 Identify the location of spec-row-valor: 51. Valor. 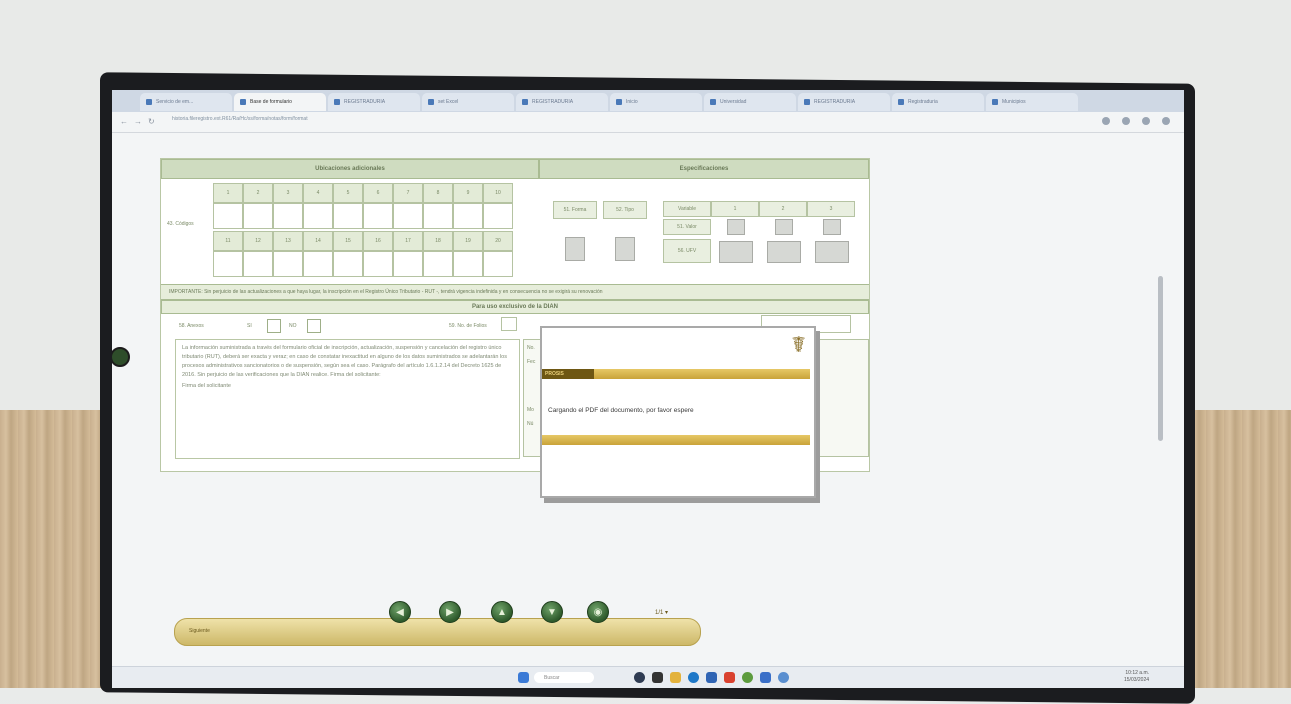
(687, 227).